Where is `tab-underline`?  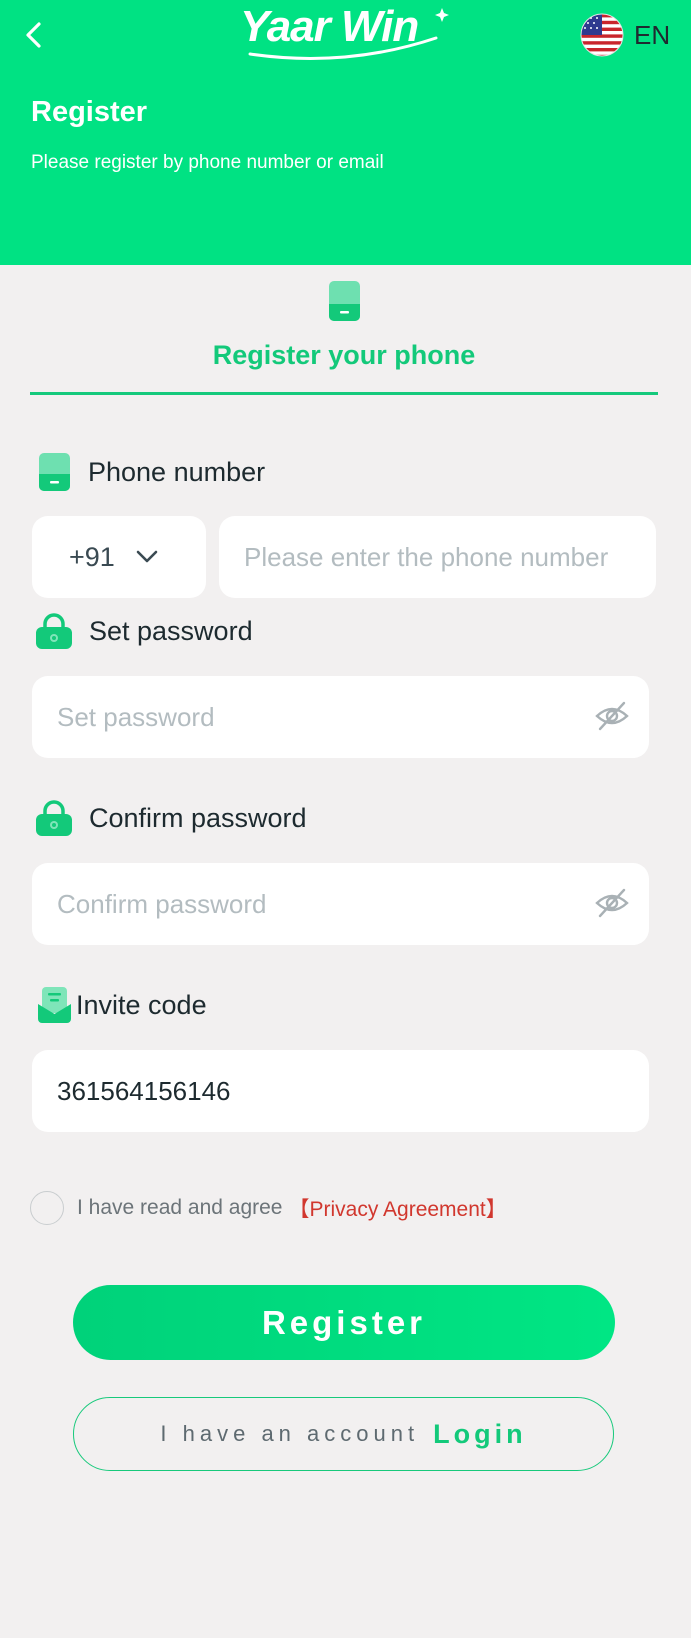 tab-underline is located at coordinates (344, 393).